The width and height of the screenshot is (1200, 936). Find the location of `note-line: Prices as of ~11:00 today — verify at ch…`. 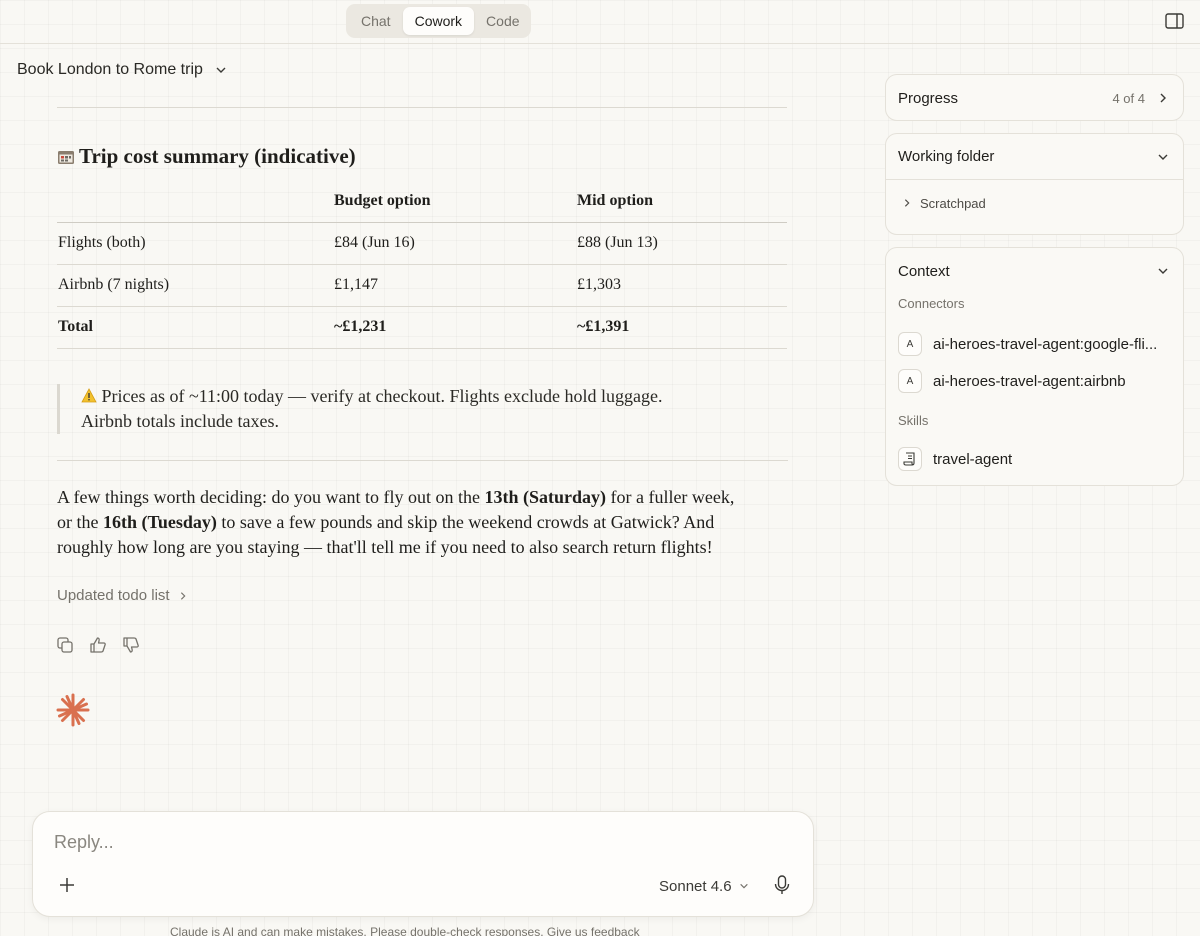

note-line: Prices as of ~11:00 today — verify at ch… is located at coordinates (382, 396).